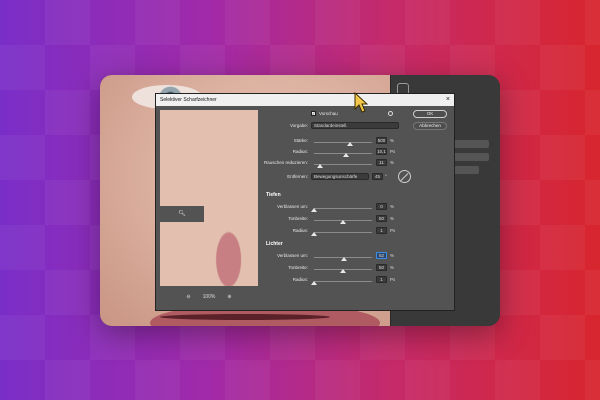  What do you see at coordinates (430, 114) in the screenshot?
I see `ok-button: OK` at bounding box center [430, 114].